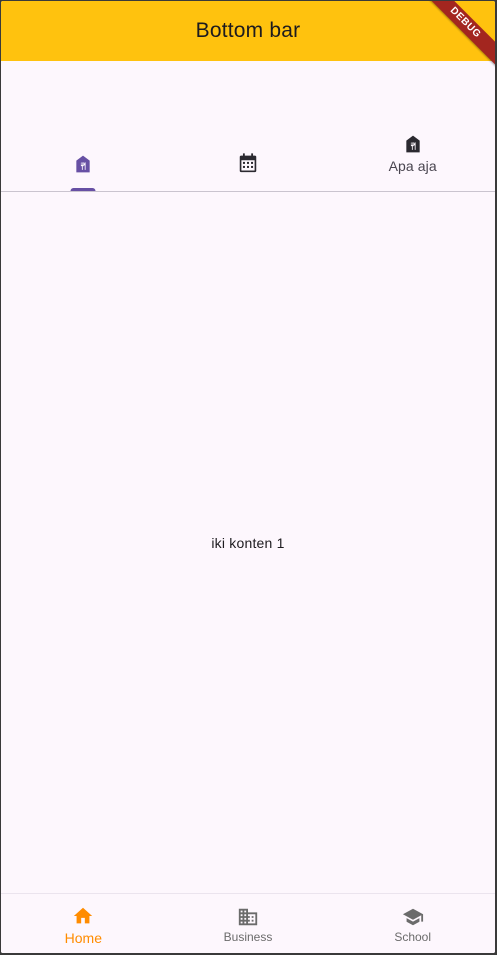  Describe the element at coordinates (248, 917) in the screenshot. I see `business-icon` at that location.